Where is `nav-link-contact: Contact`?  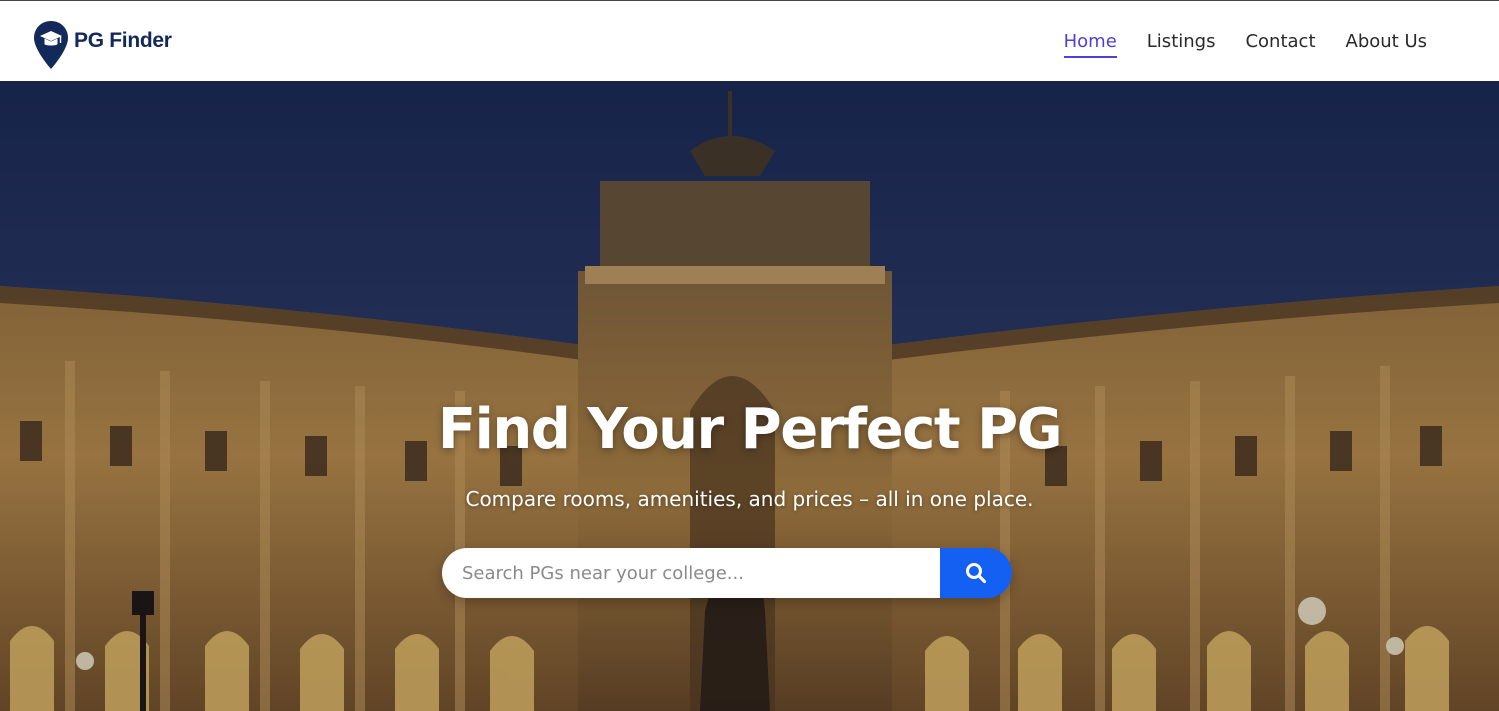 nav-link-contact: Contact is located at coordinates (1280, 44).